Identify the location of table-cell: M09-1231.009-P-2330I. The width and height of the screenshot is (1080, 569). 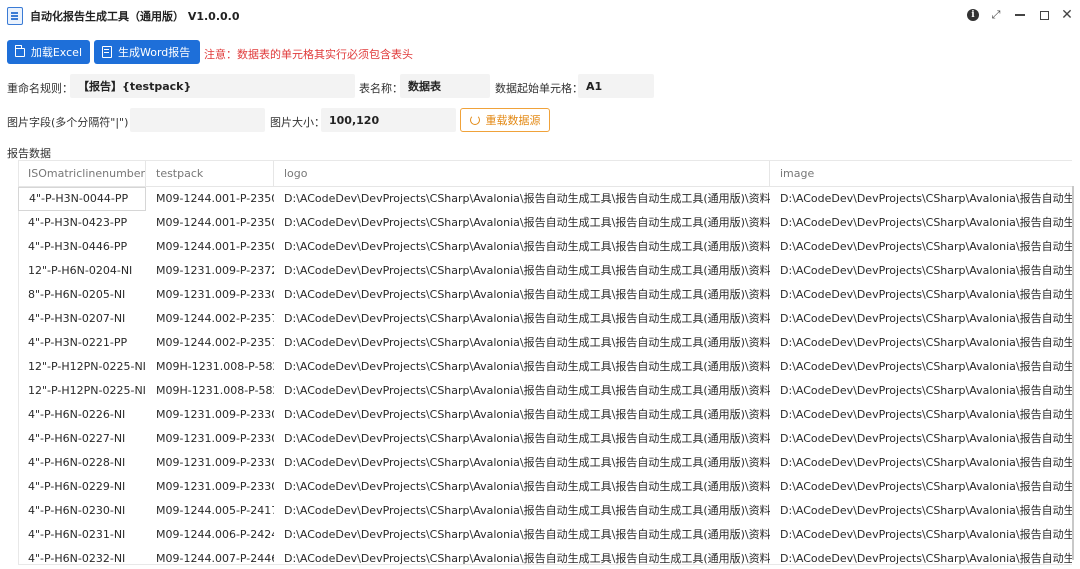
(210, 487).